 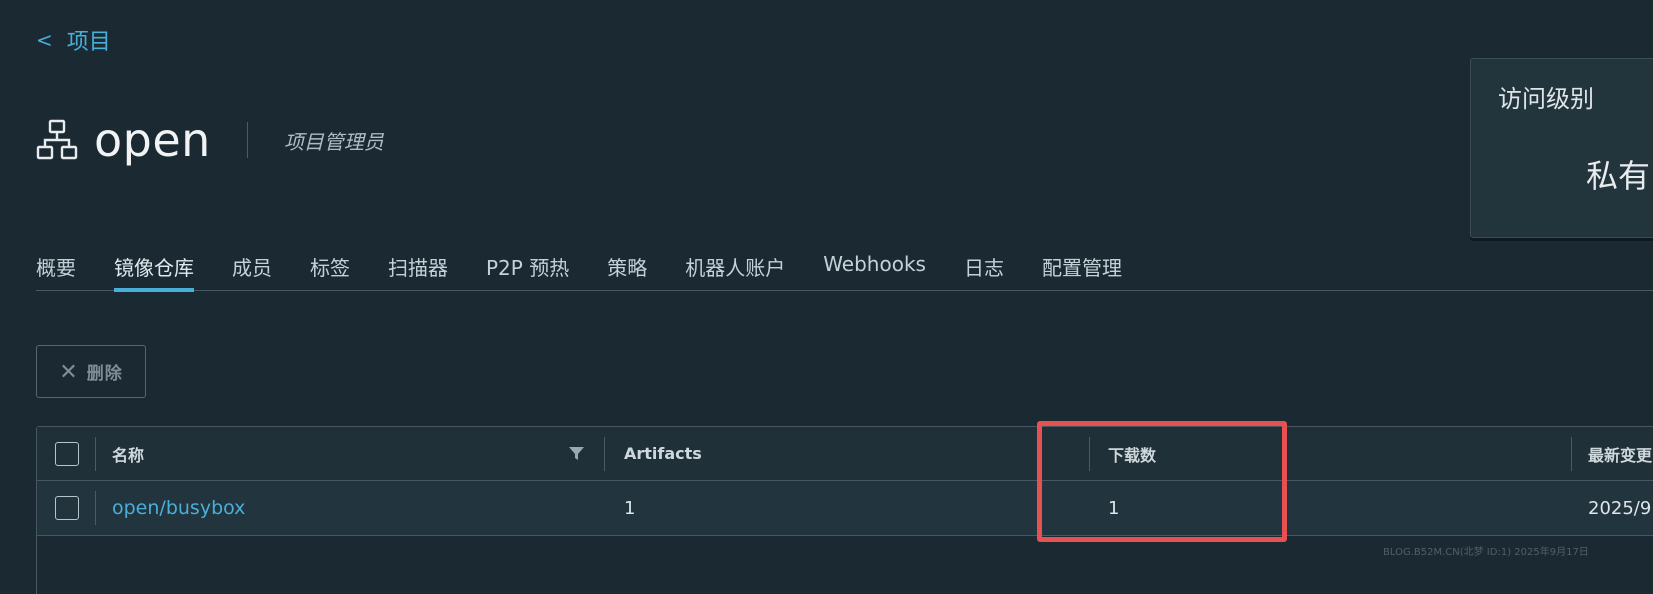 I want to click on tab-webhooks: Webhooks, so click(x=874, y=269).